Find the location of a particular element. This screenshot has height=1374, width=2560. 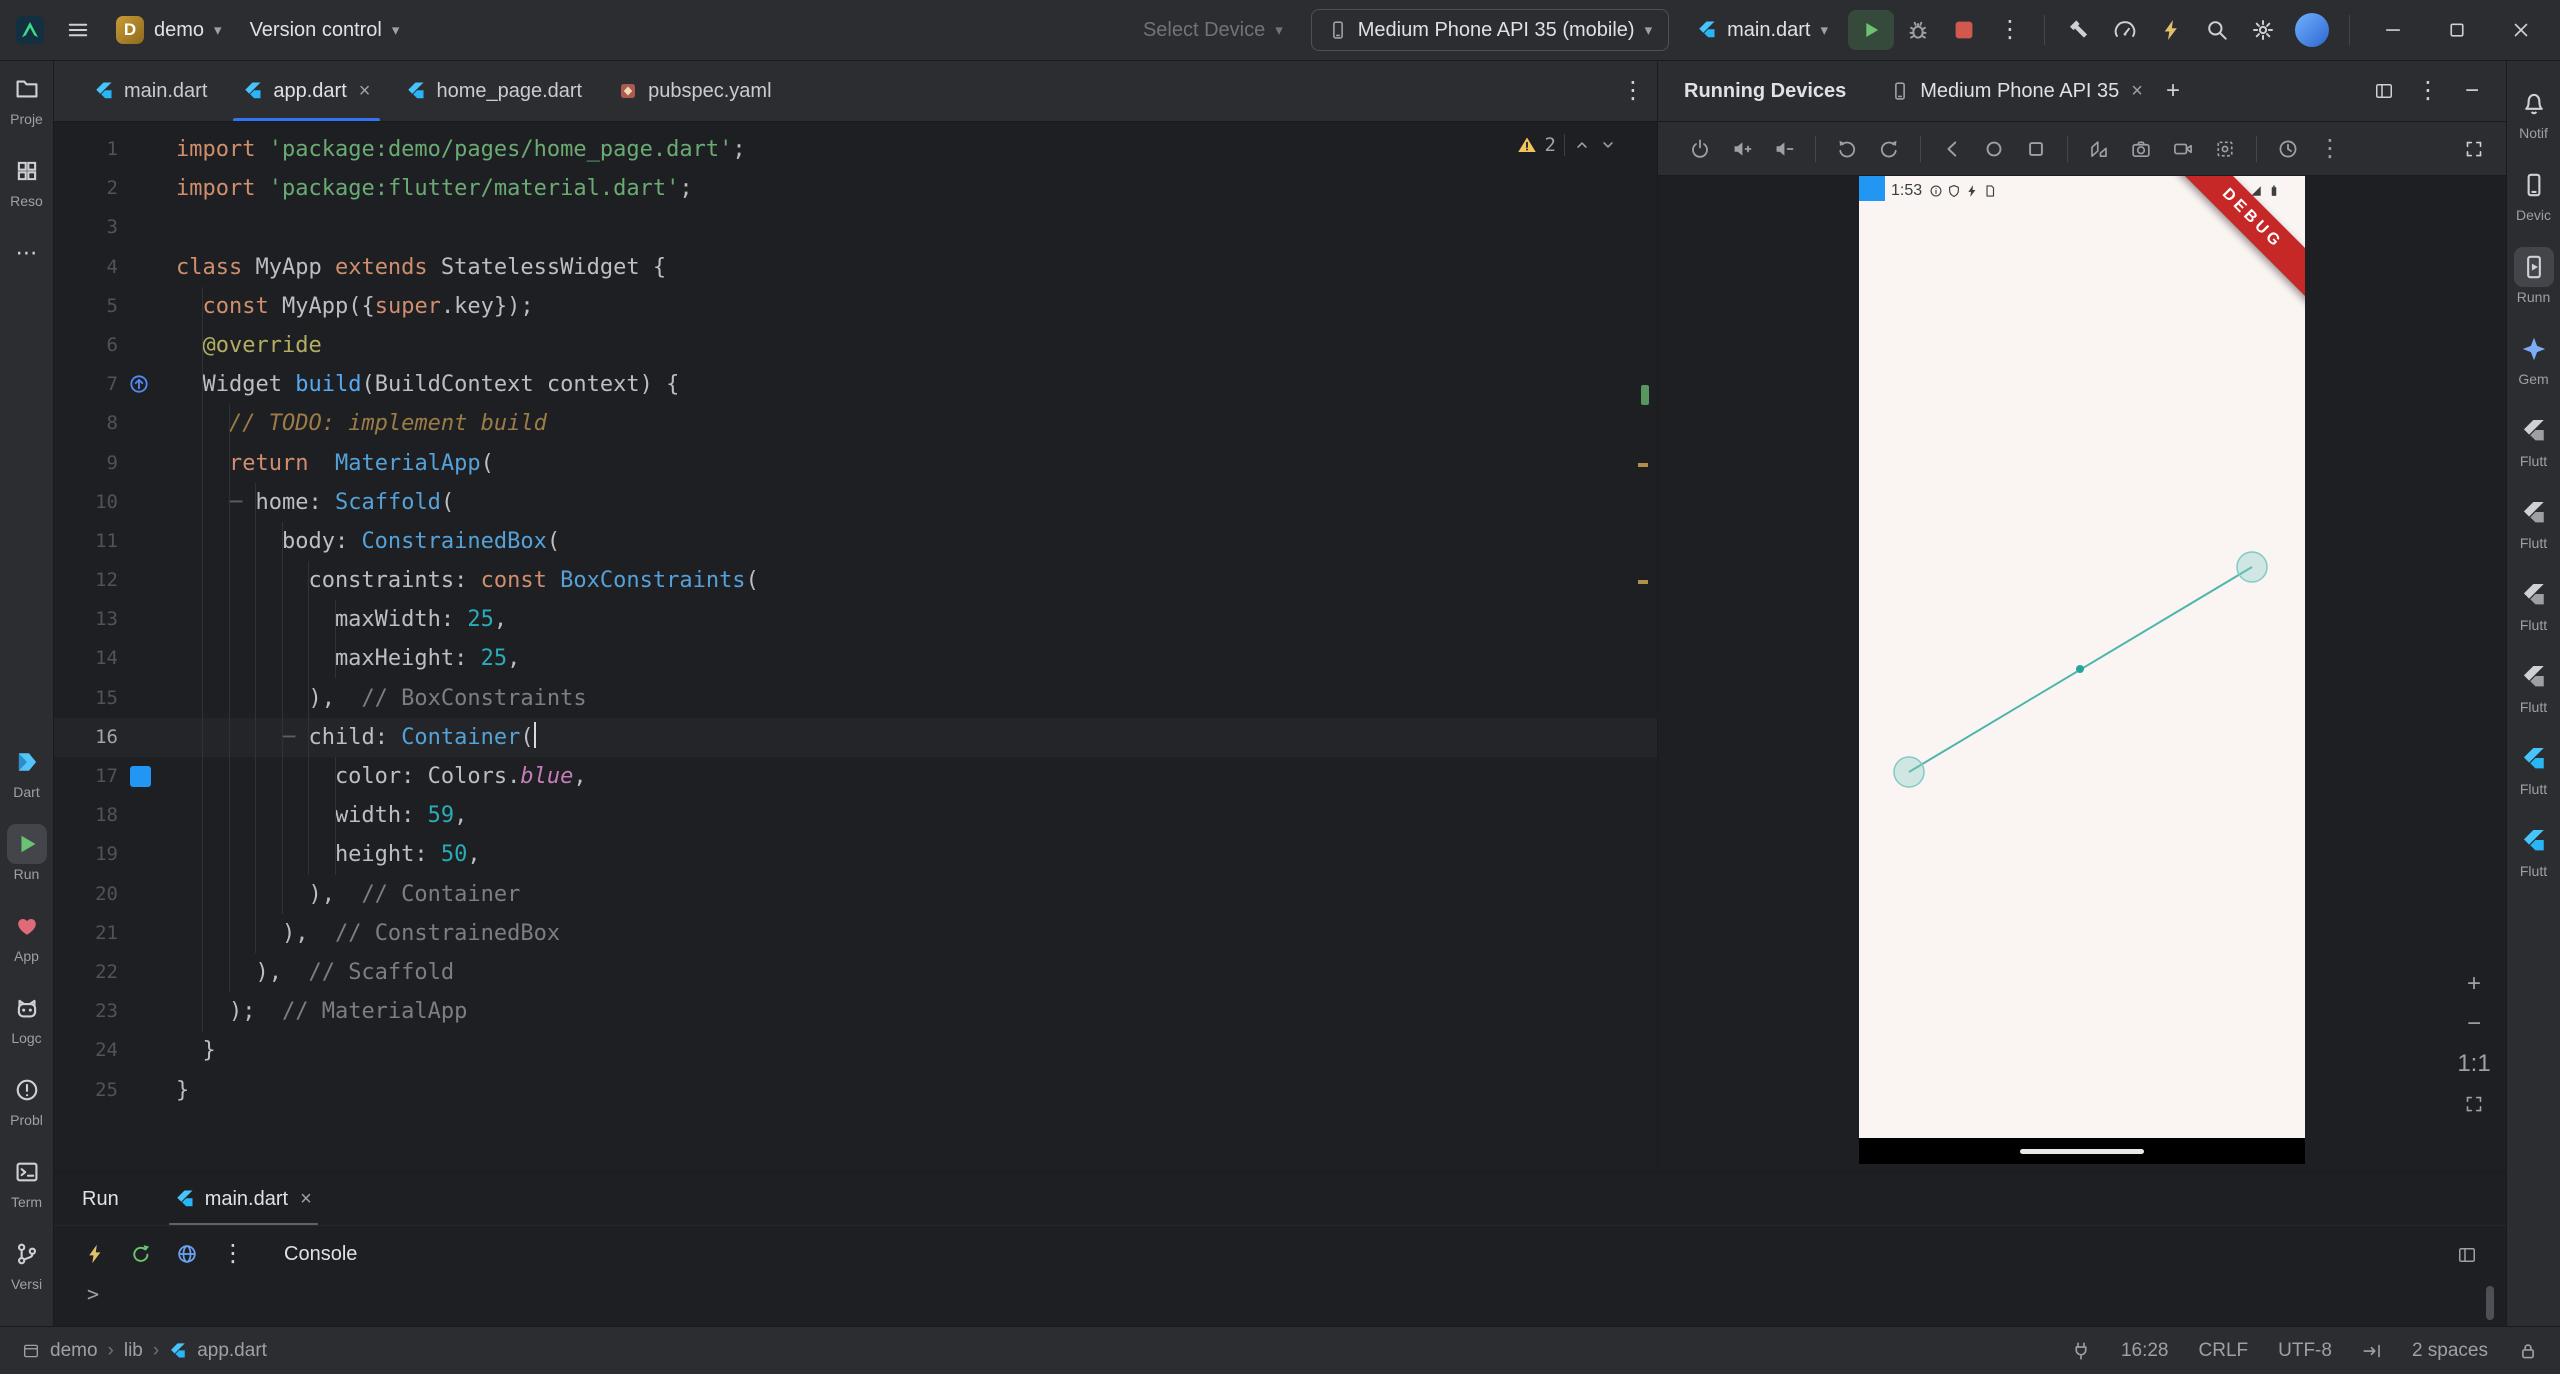

code-line-23: 23 ); // MaterialApp is located at coordinates (855, 1011).